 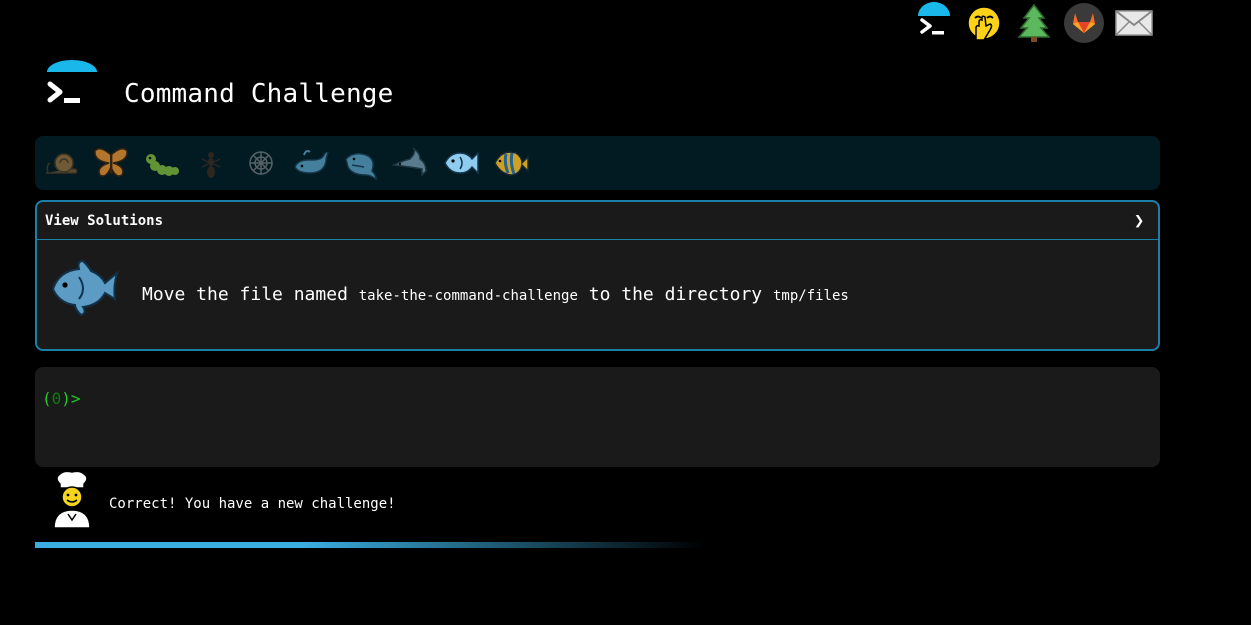 I want to click on progress-bar, so click(x=370, y=545).